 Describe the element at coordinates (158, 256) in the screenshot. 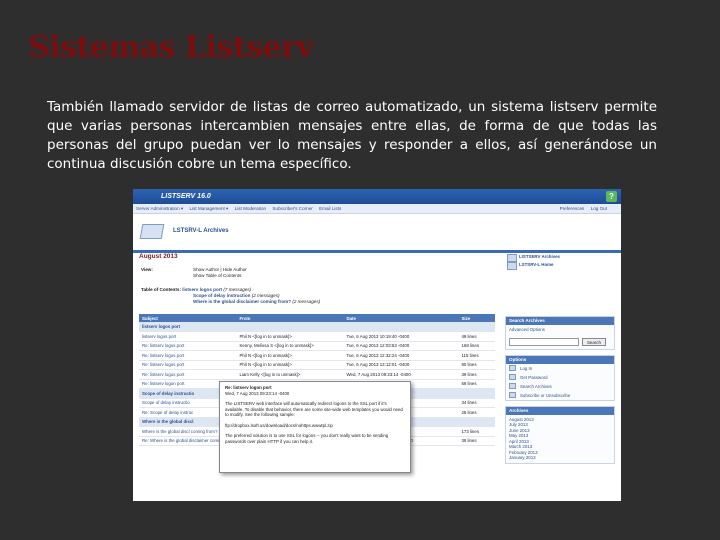

I see `month-title: August 2013` at that location.